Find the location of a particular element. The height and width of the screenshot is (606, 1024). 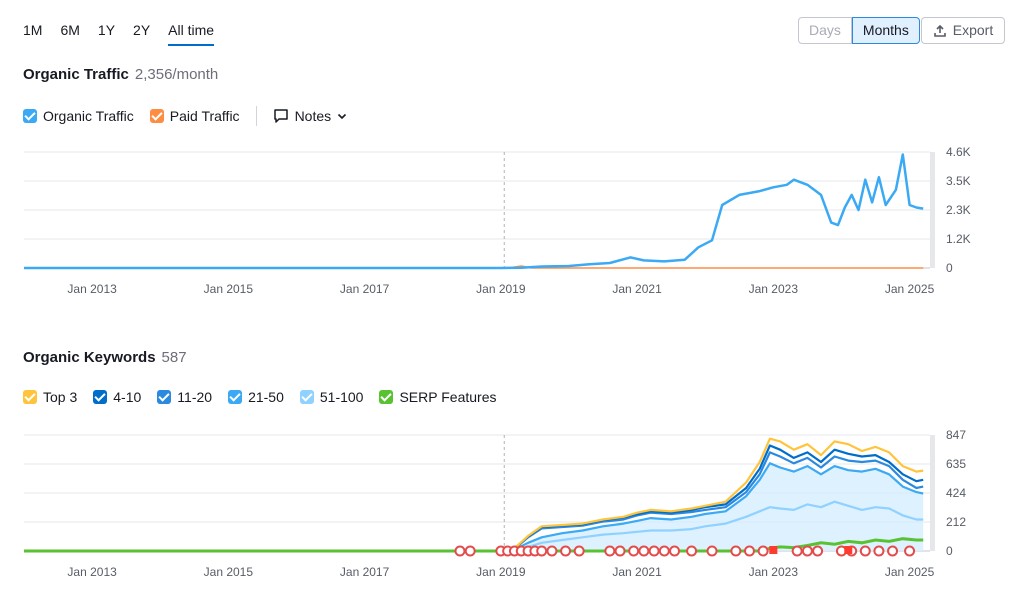

legend-serp-features: SERP Features is located at coordinates (437, 397).